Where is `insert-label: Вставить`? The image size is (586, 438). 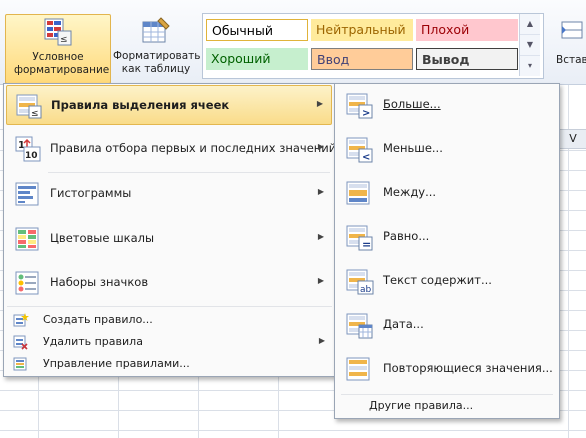 insert-label: Вставить is located at coordinates (571, 60).